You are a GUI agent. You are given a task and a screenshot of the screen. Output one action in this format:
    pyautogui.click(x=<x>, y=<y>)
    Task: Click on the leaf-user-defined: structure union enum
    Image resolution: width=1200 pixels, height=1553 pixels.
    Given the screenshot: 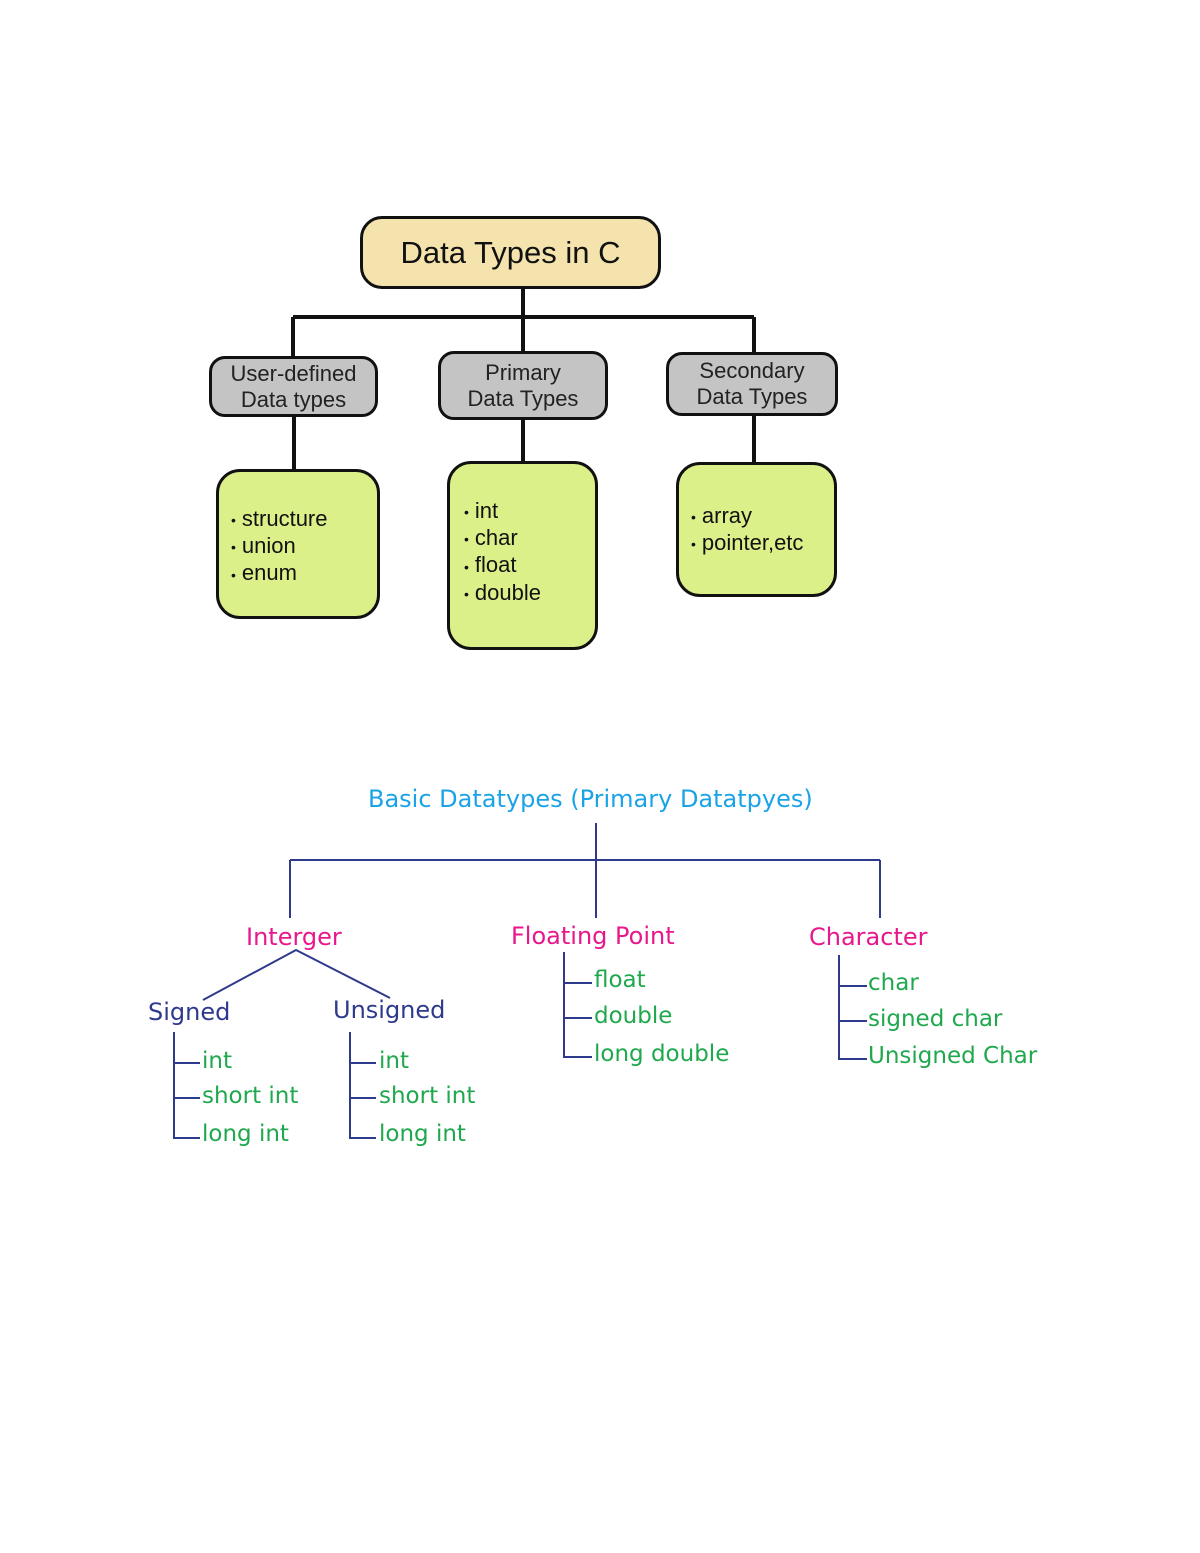 What is the action you would take?
    pyautogui.click(x=298, y=544)
    